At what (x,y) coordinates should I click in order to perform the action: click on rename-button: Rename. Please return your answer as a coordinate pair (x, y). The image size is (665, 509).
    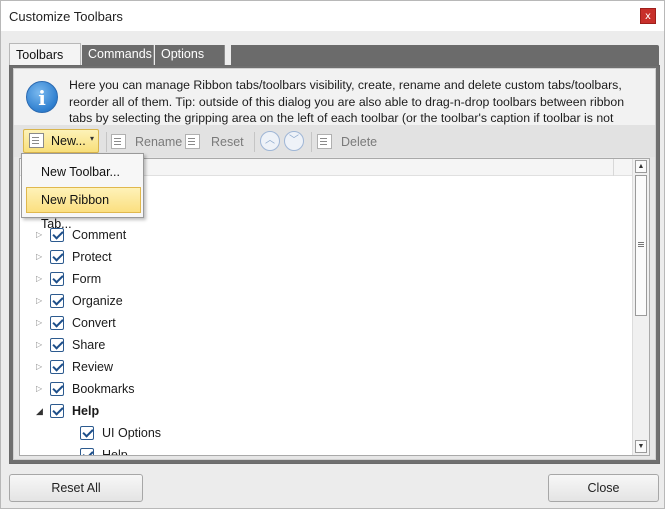
    Looking at the image, I should click on (147, 142).